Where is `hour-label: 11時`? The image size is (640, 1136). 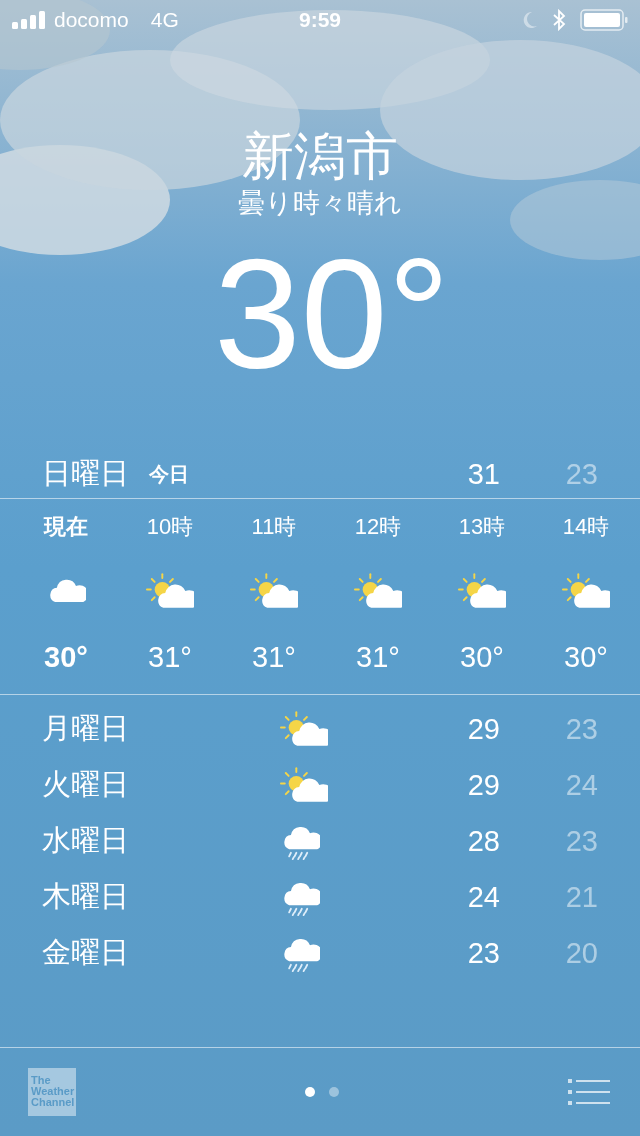
hour-label: 11時 is located at coordinates (274, 527).